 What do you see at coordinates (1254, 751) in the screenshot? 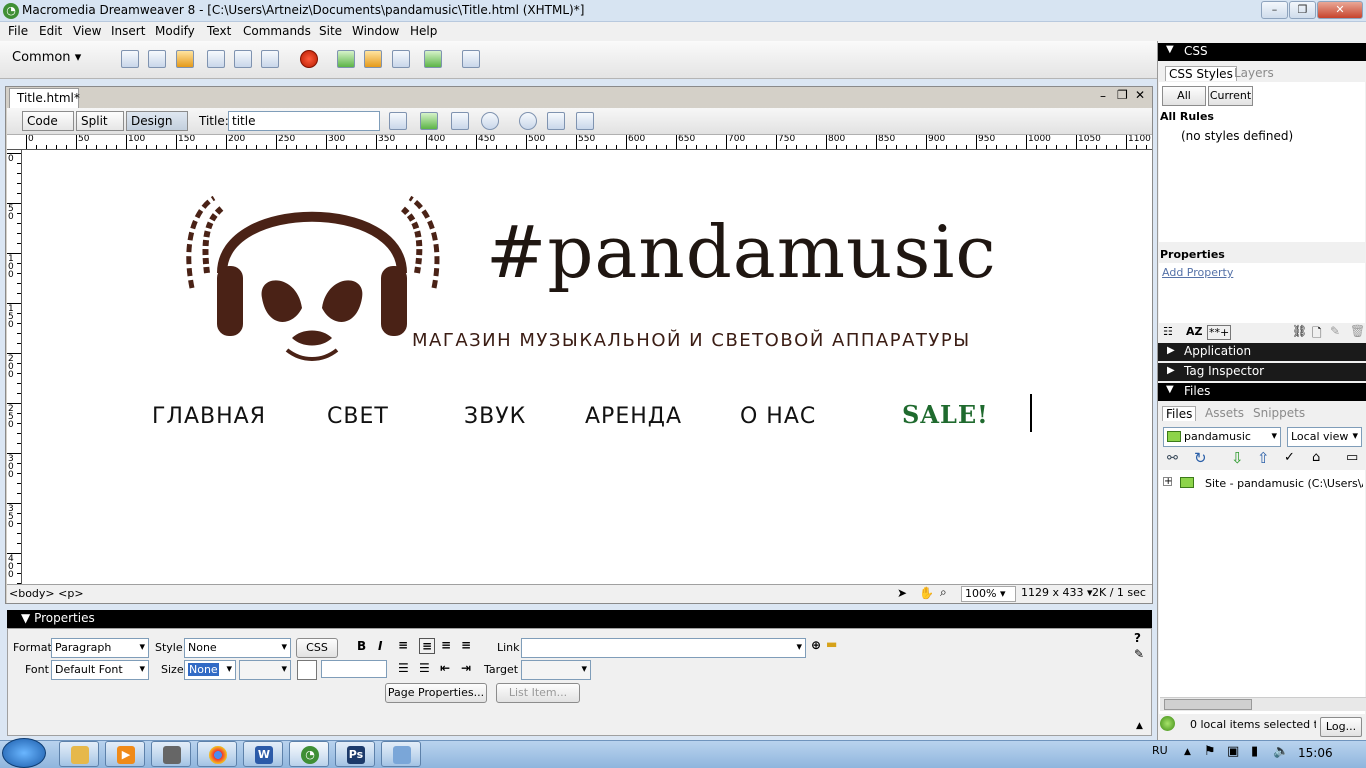
I see `network-icon: ▮` at bounding box center [1254, 751].